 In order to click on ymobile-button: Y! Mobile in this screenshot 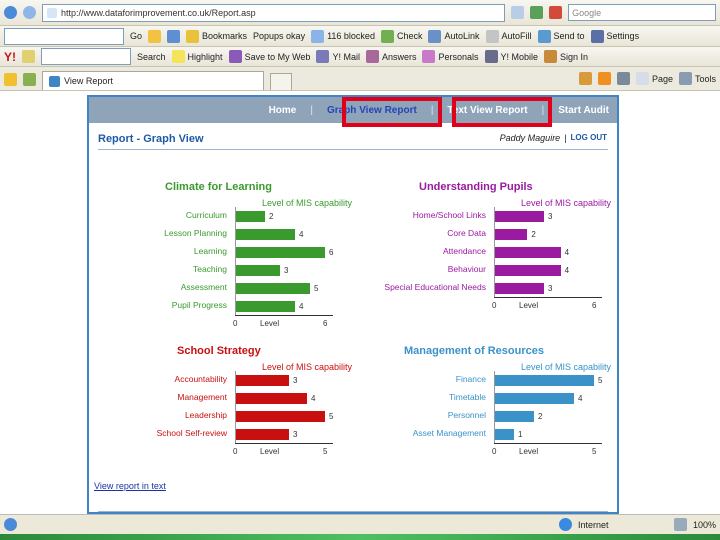, I will do `click(511, 56)`.